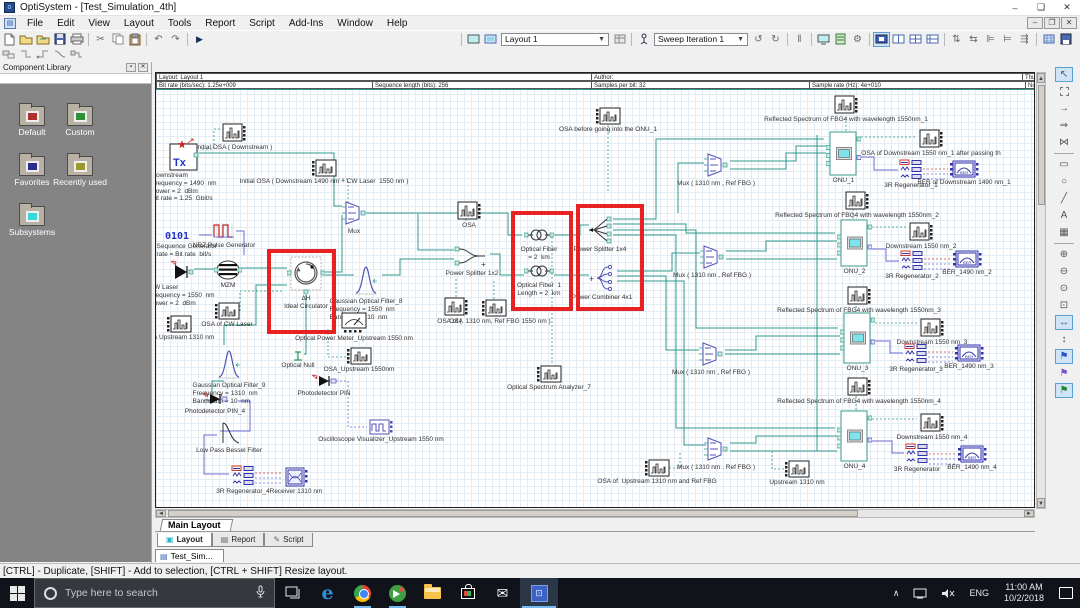 The width and height of the screenshot is (1080, 608). Describe the element at coordinates (467, 593) in the screenshot. I see `store-icon` at that location.